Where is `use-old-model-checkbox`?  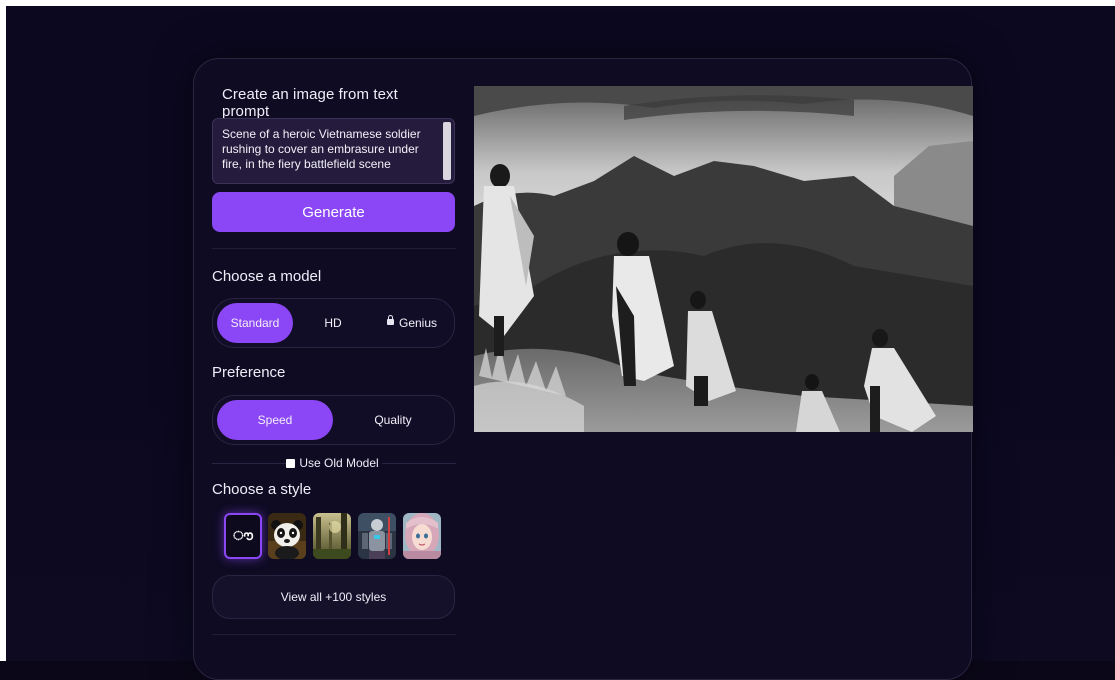 use-old-model-checkbox is located at coordinates (291, 463).